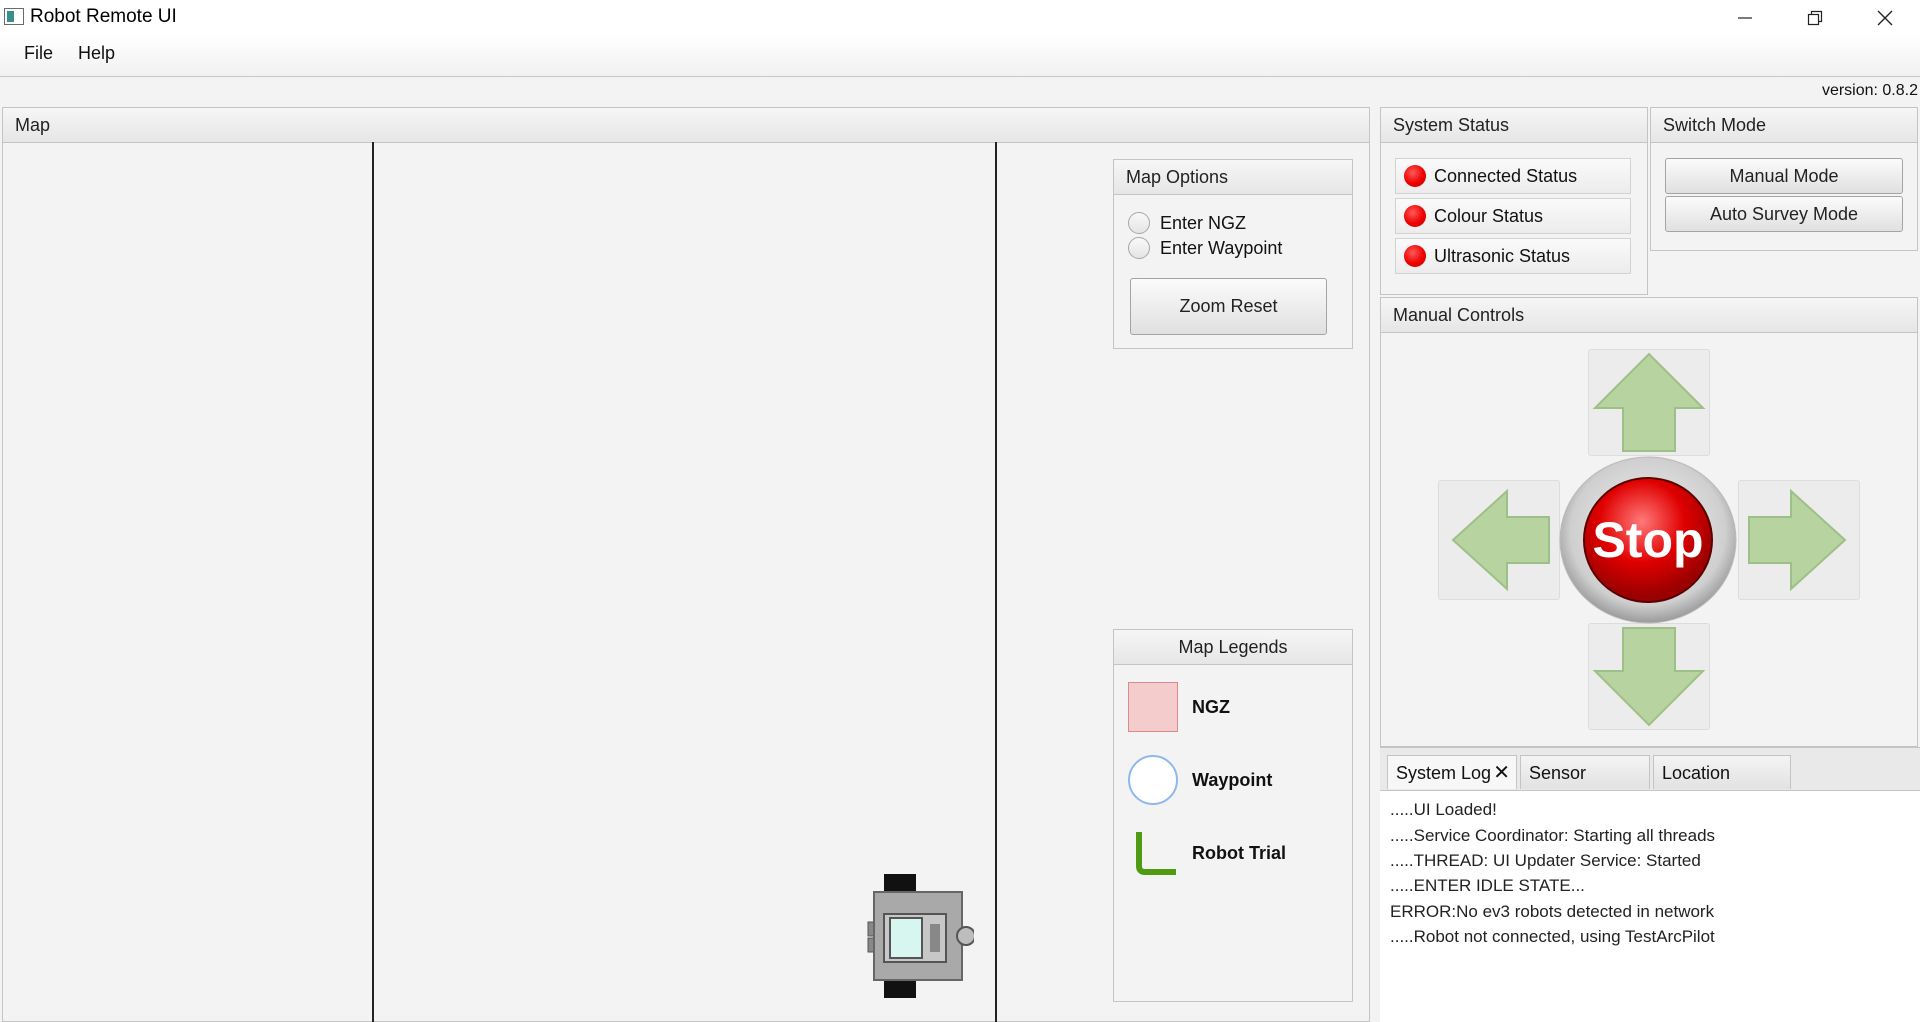 This screenshot has width=1920, height=1022. I want to click on tab-system-log: System Log ✕, so click(1452, 772).